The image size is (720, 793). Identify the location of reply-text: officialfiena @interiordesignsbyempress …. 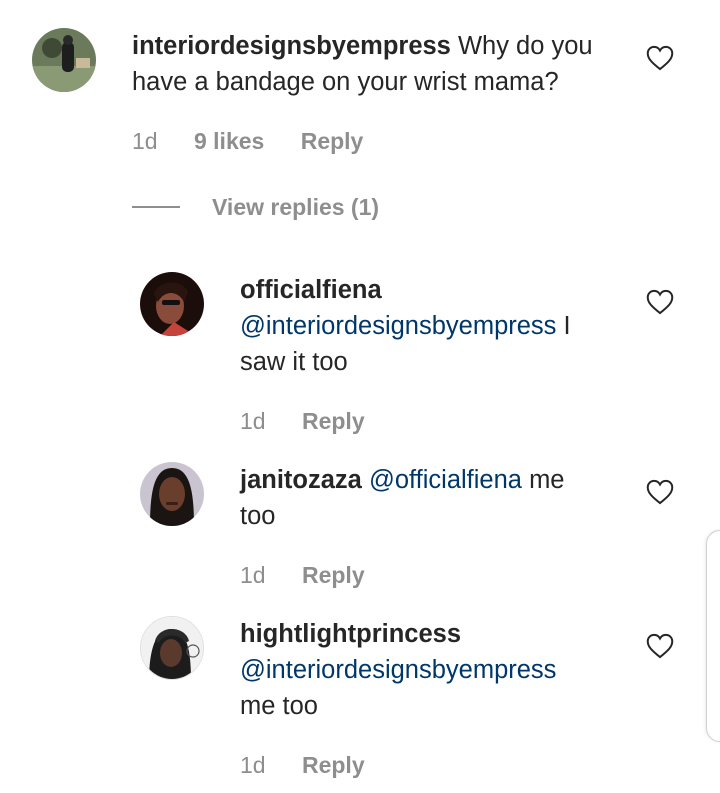
(430, 326).